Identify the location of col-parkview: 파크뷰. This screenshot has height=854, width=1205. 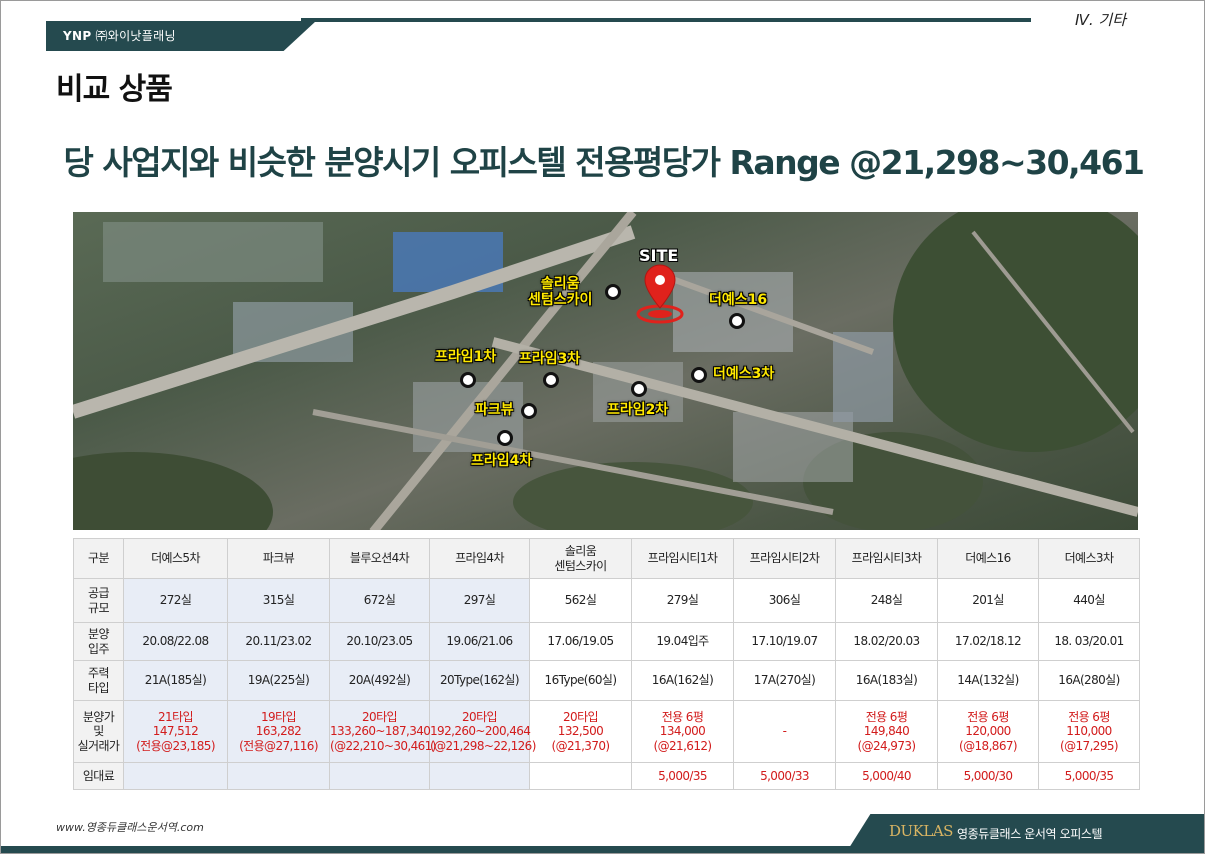
(278, 558).